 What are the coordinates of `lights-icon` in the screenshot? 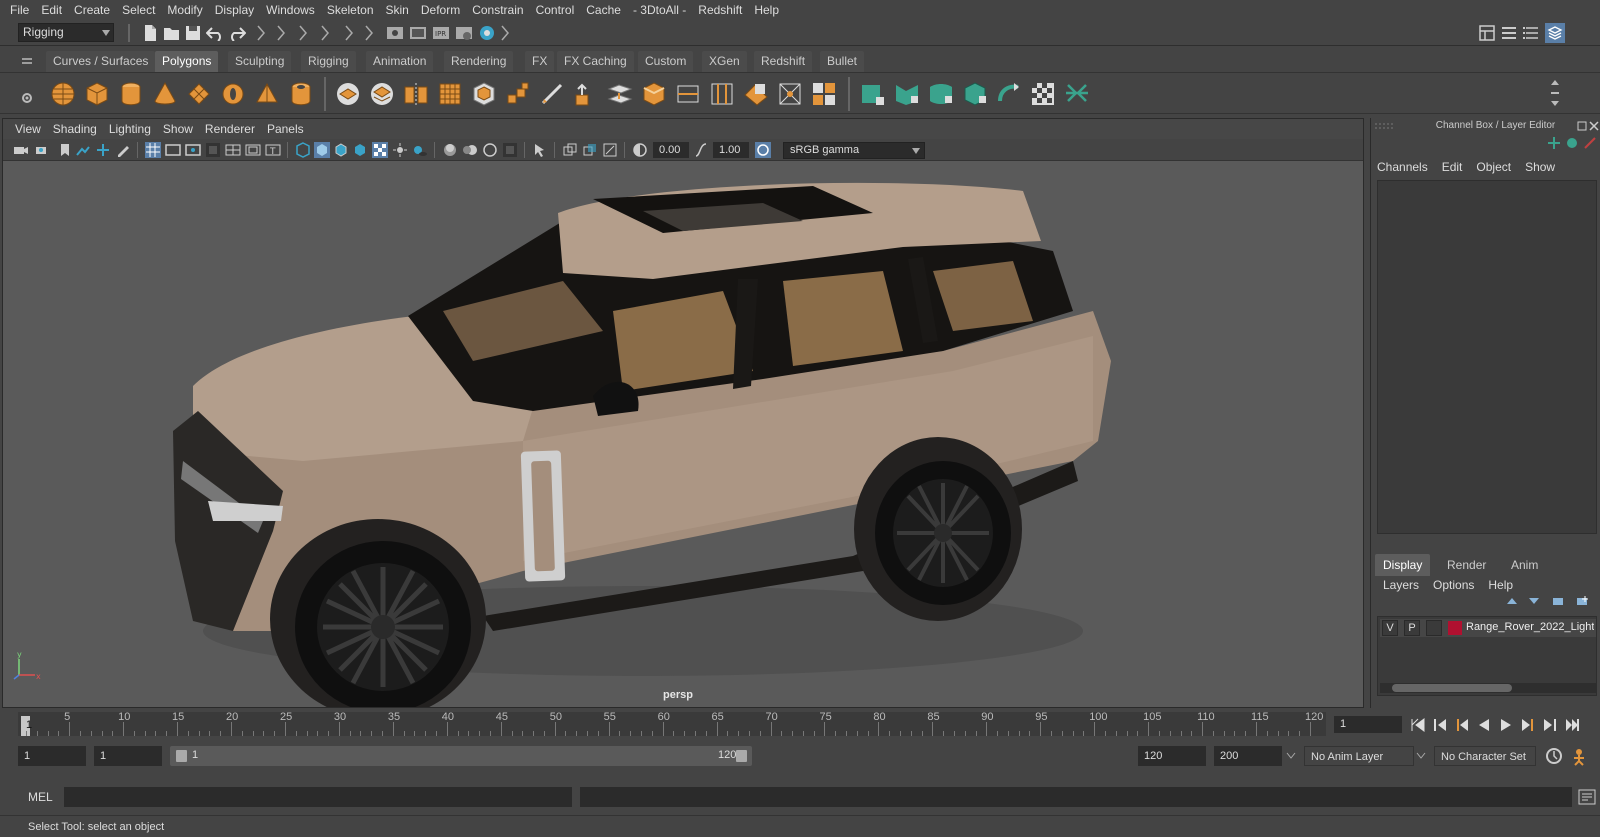 It's located at (400, 150).